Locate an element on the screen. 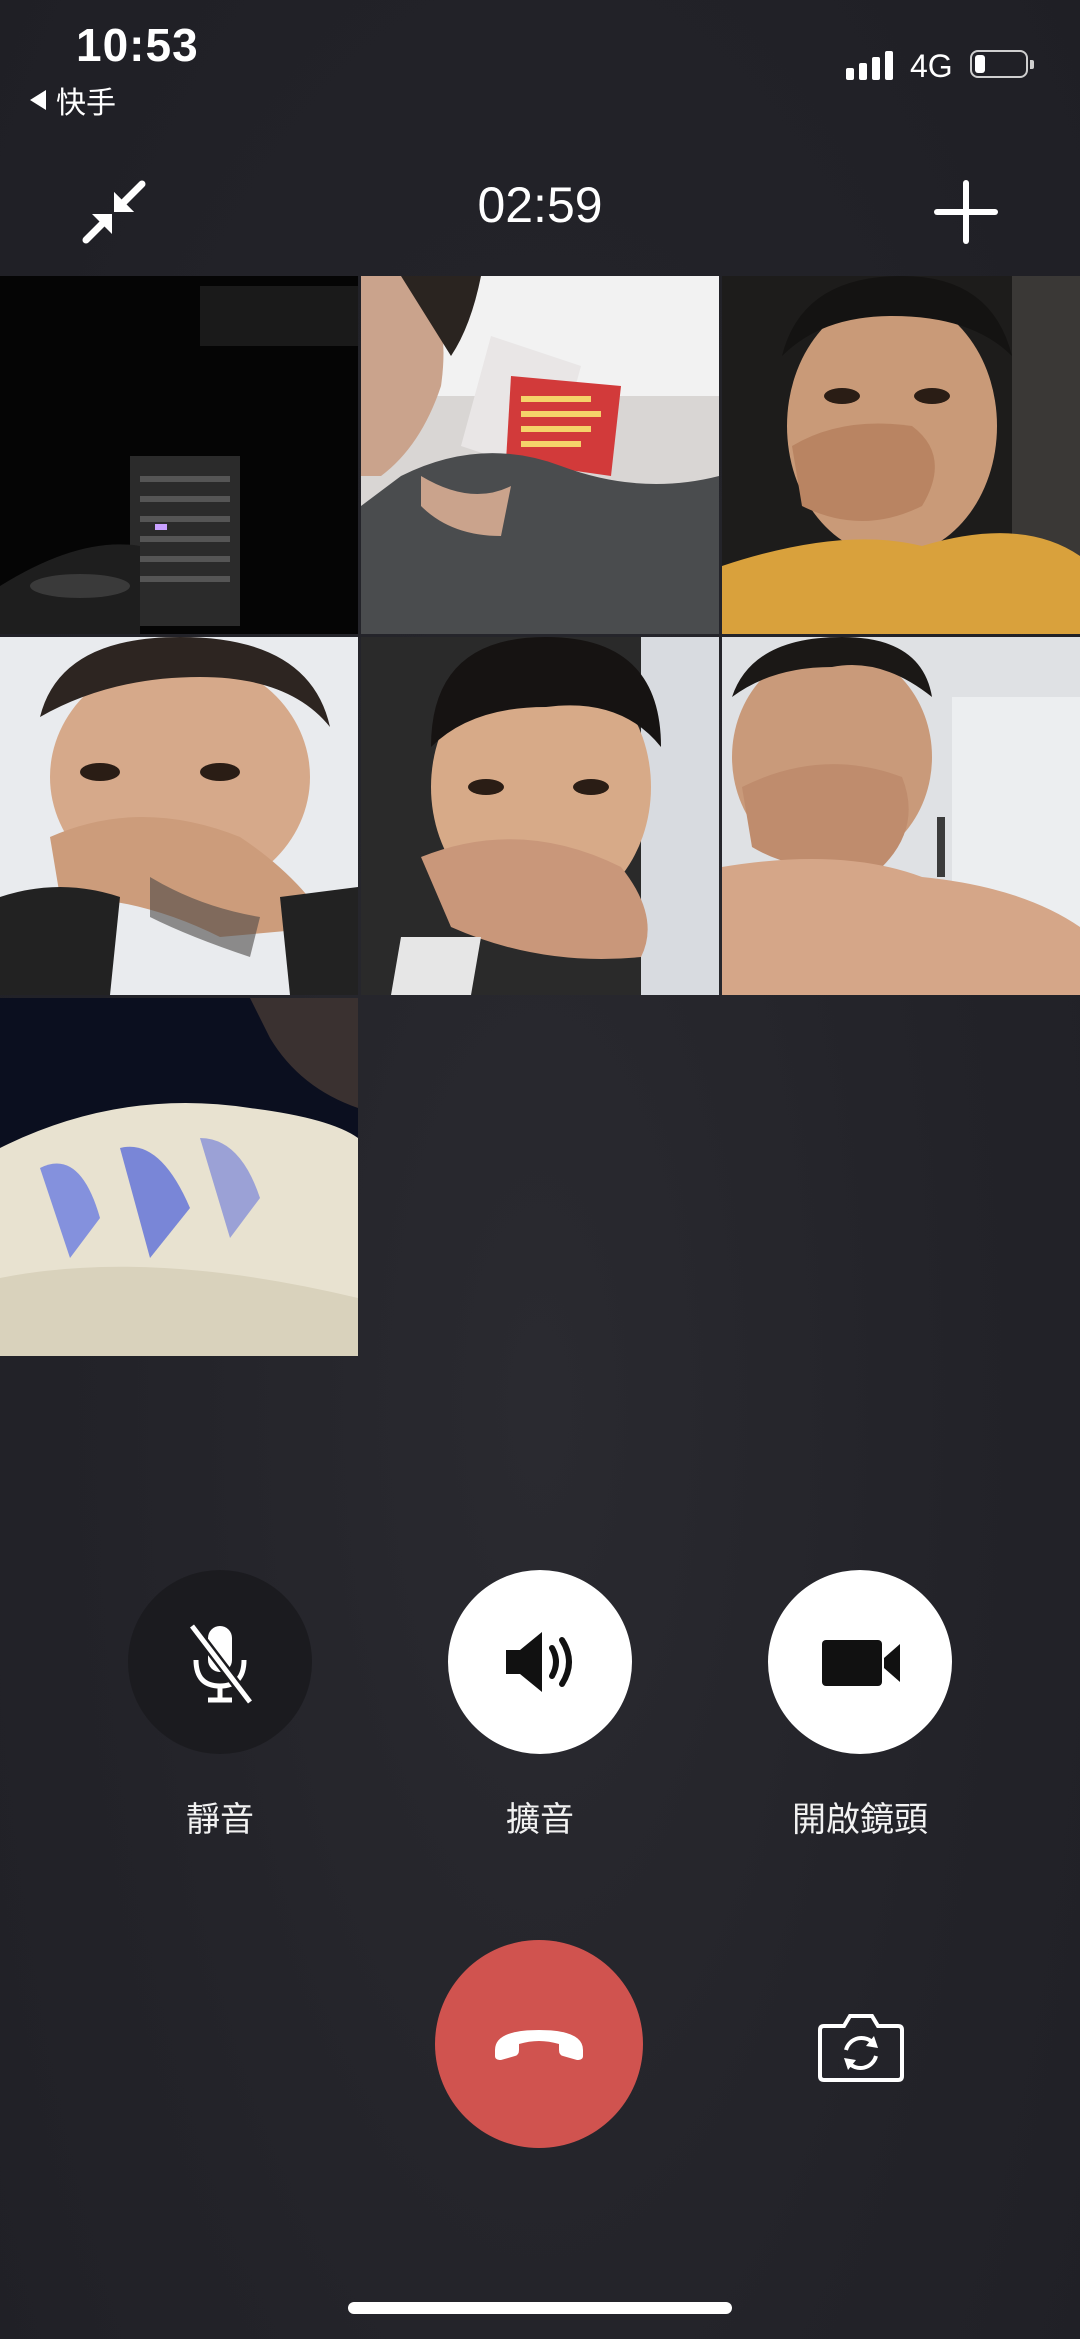 This screenshot has height=2339, width=1080. speaker-icon is located at coordinates (539, 1662).